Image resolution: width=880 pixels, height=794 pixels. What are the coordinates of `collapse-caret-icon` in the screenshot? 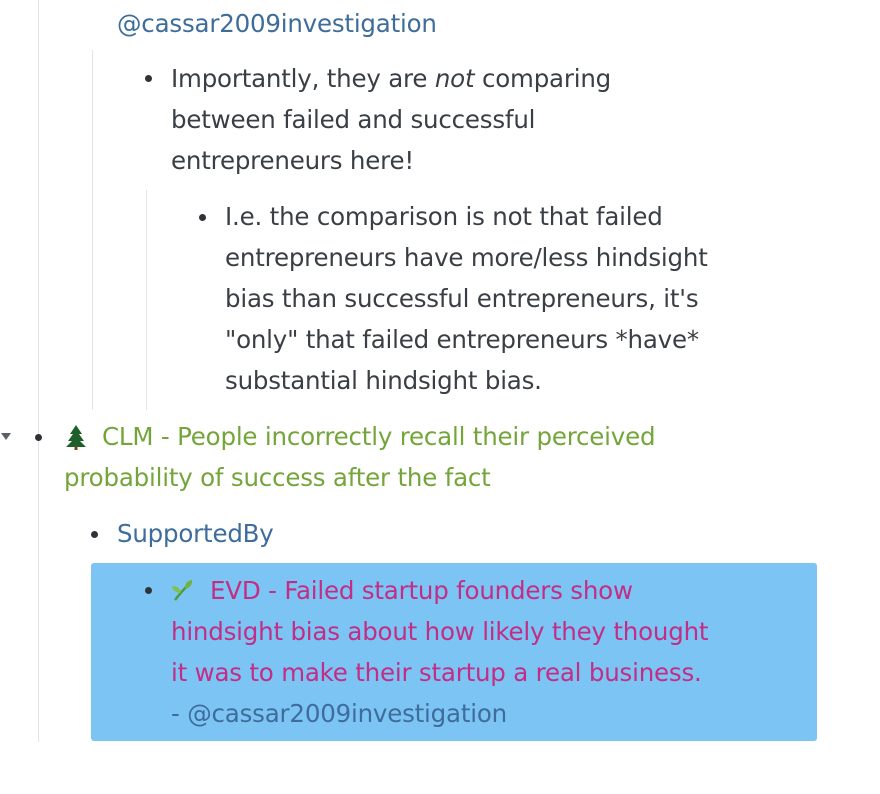 It's located at (6, 436).